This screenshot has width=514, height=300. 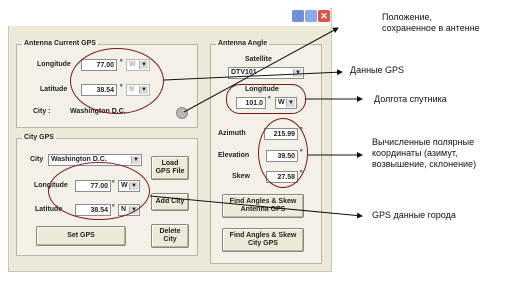 I want to click on annotation-saved-position: Положение, сохраненное в антенне, so click(x=431, y=22).